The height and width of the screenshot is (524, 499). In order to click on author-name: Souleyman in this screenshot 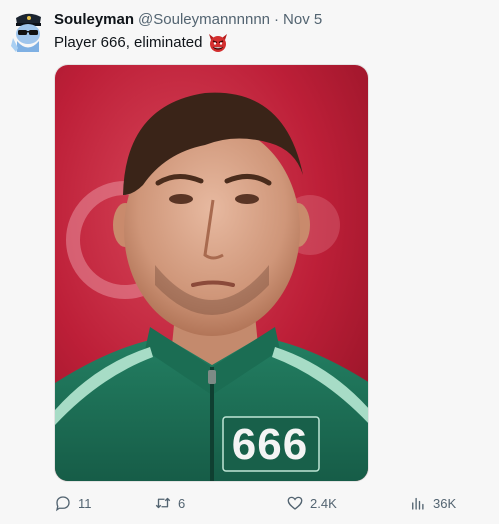, I will do `click(94, 20)`.